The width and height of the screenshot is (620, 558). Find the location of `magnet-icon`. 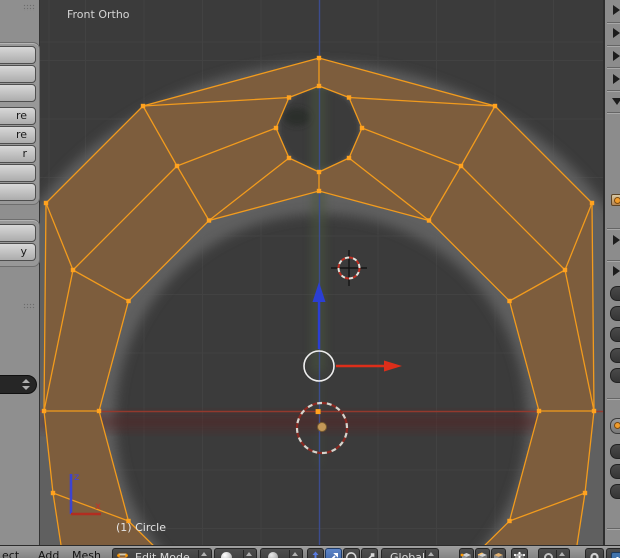

magnet-icon is located at coordinates (594, 555).